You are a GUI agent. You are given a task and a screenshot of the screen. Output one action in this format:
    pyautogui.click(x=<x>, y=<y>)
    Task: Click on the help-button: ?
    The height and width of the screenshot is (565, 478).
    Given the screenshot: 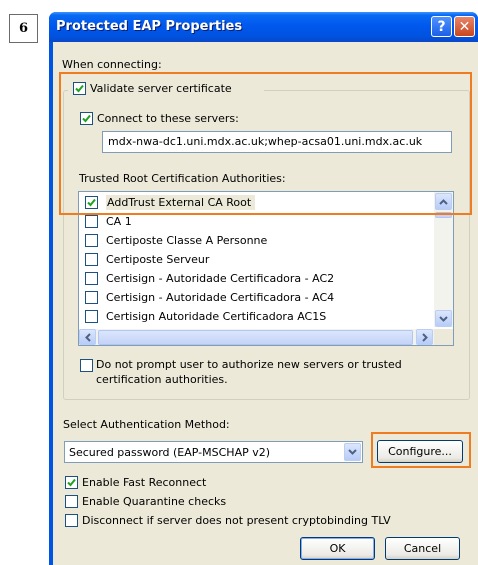 What is the action you would take?
    pyautogui.click(x=441, y=26)
    